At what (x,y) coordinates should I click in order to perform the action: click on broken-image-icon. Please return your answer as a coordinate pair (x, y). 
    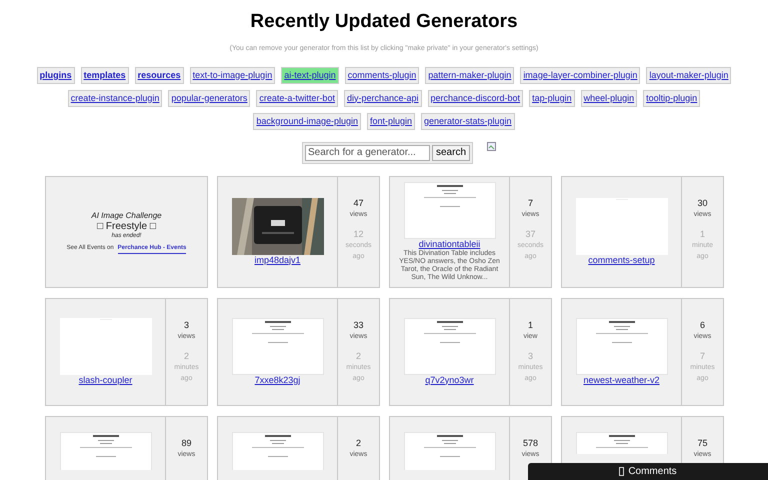
    Looking at the image, I should click on (491, 146).